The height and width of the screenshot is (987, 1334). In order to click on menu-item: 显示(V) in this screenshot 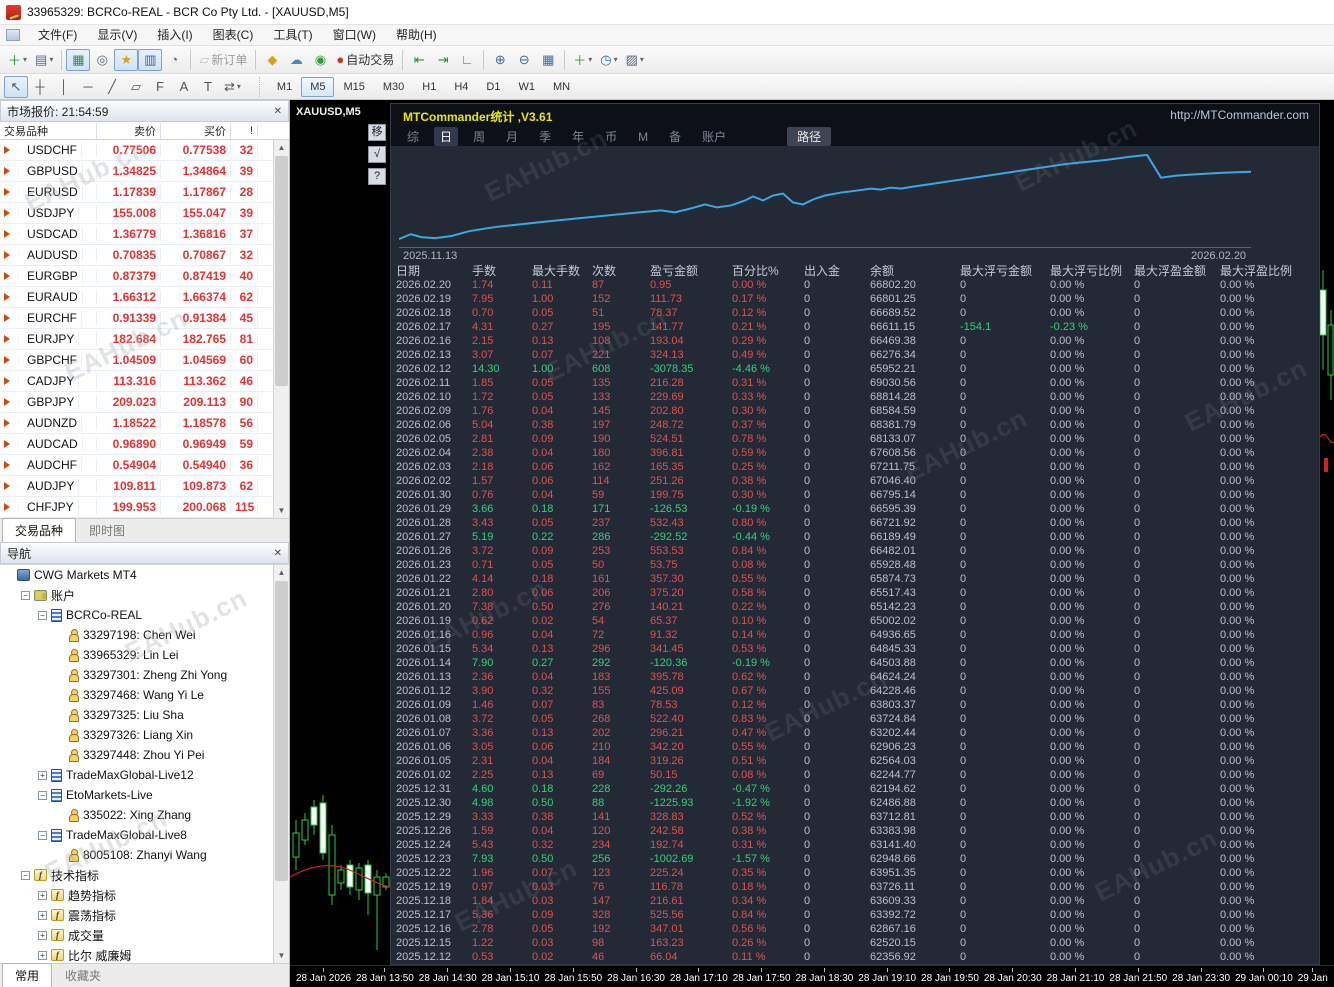, I will do `click(117, 35)`.